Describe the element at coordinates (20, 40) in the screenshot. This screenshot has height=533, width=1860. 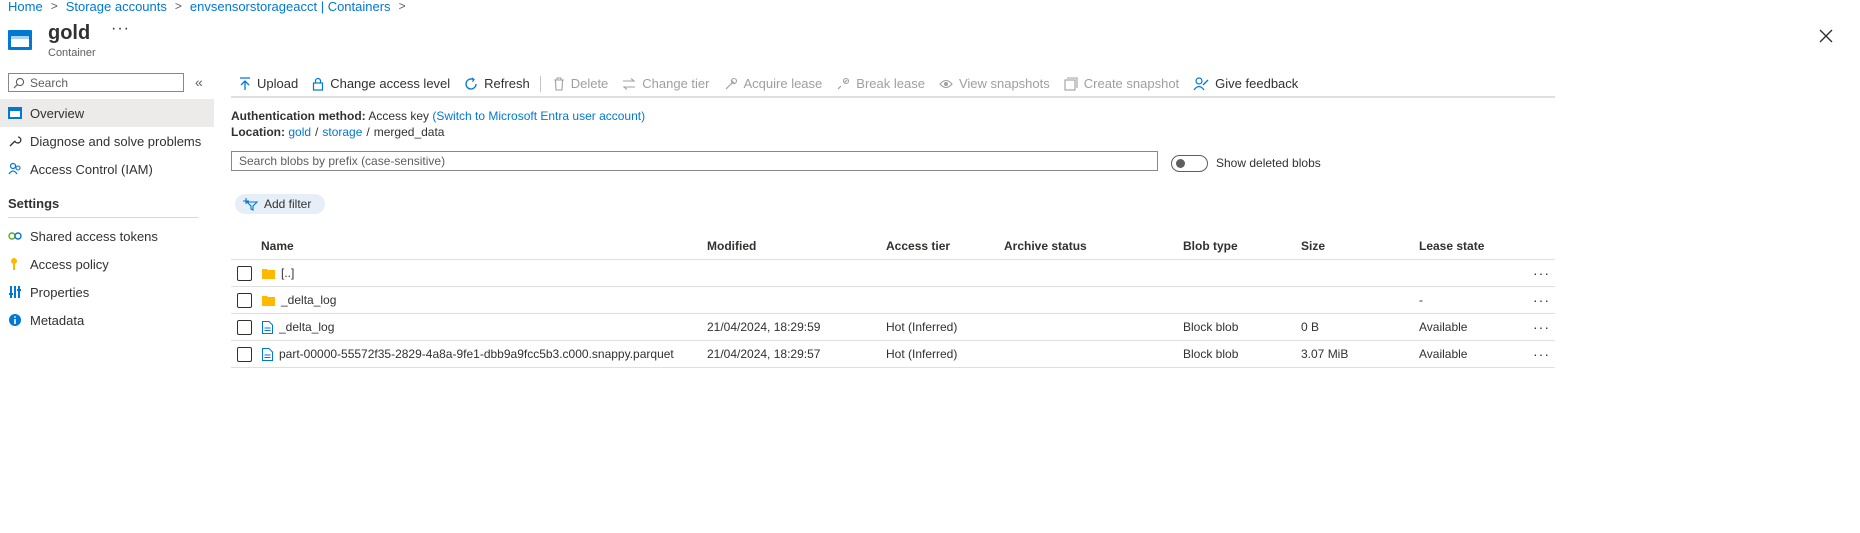
I see `container-icon` at that location.